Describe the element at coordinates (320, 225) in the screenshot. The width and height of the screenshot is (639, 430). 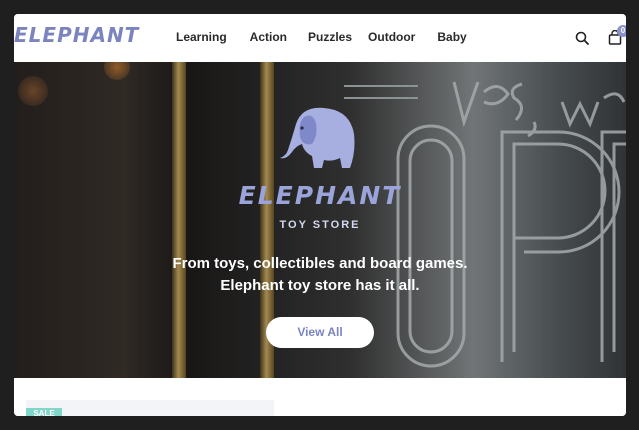
I see `hero-logo-subtitle: TOY STORE` at that location.